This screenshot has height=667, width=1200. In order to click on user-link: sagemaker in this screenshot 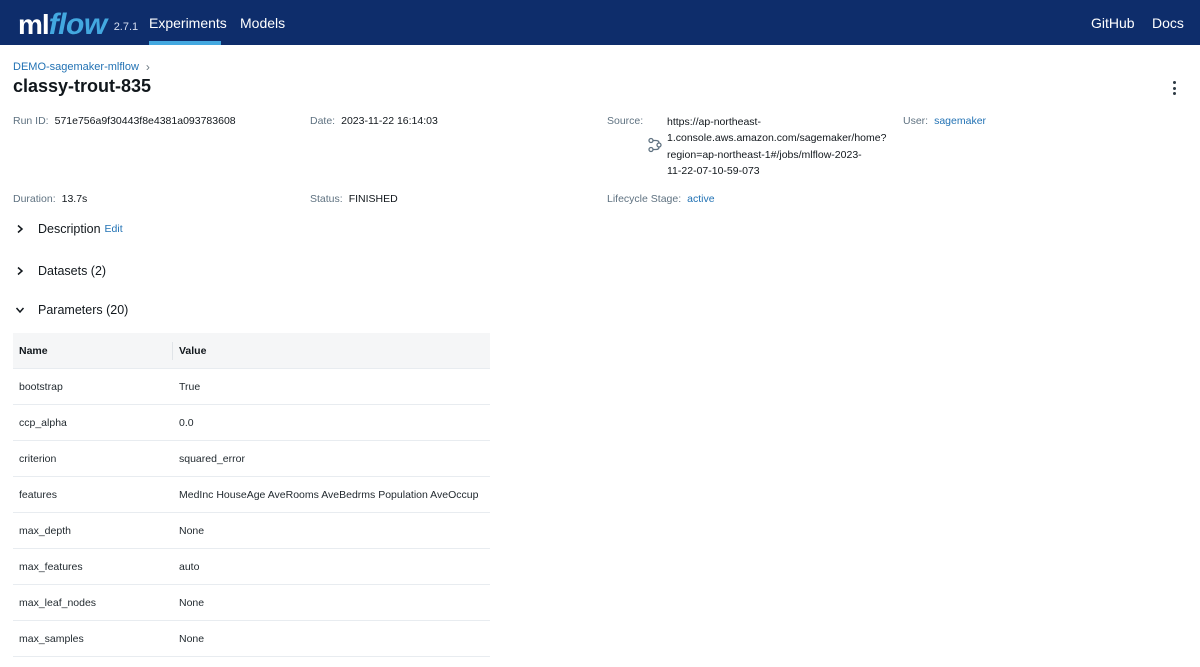, I will do `click(960, 121)`.